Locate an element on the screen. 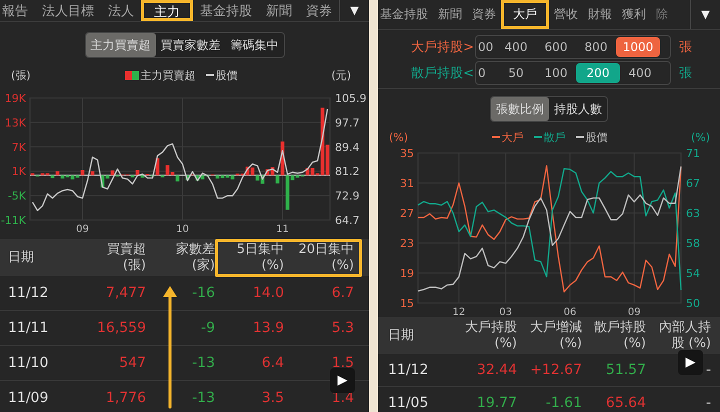 Image resolution: width=720 pixels, height=412 pixels. option-button: 00 is located at coordinates (487, 47).